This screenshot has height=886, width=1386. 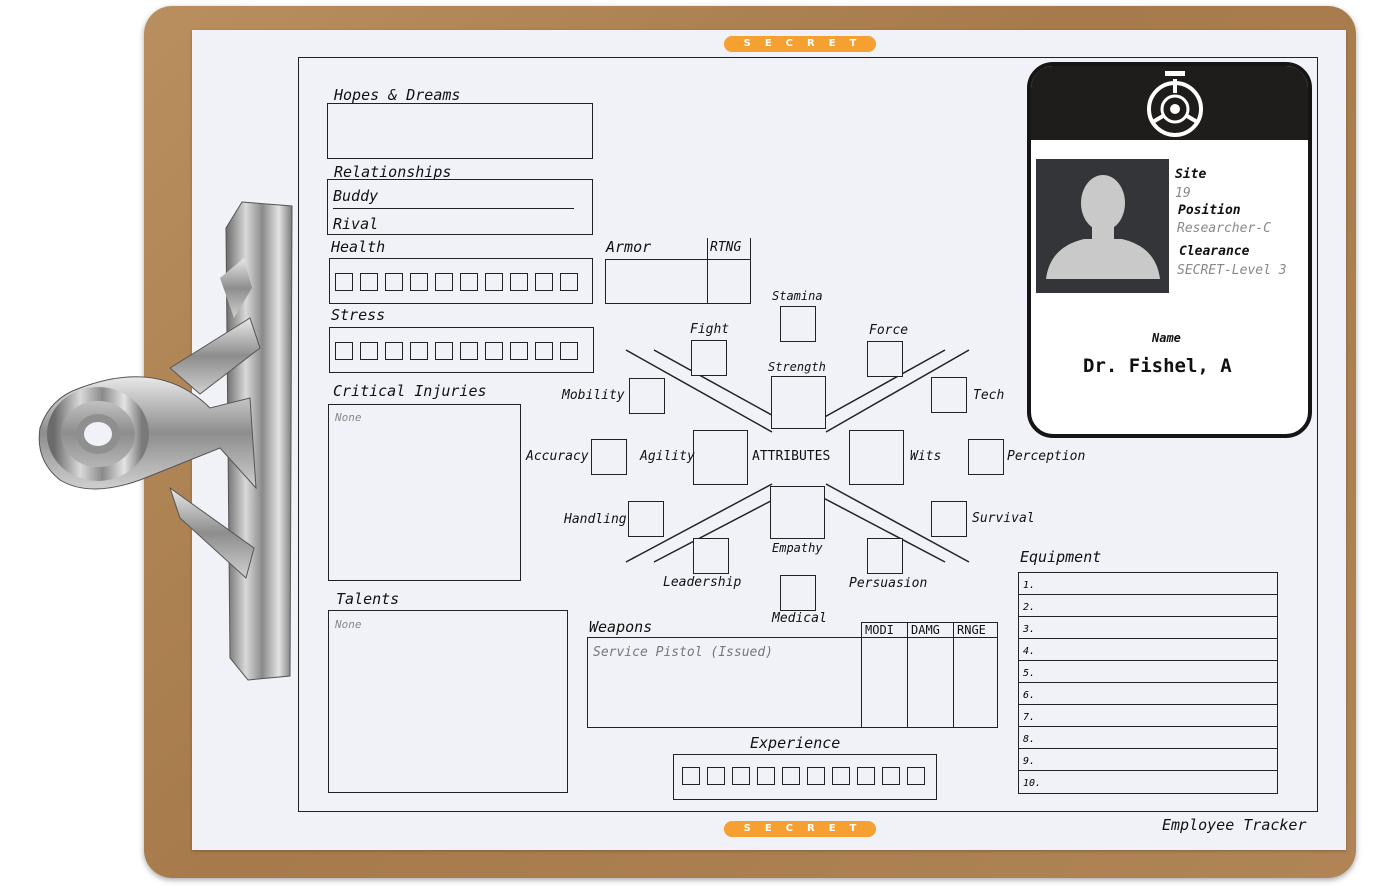 What do you see at coordinates (885, 359) in the screenshot?
I see `force-box` at bounding box center [885, 359].